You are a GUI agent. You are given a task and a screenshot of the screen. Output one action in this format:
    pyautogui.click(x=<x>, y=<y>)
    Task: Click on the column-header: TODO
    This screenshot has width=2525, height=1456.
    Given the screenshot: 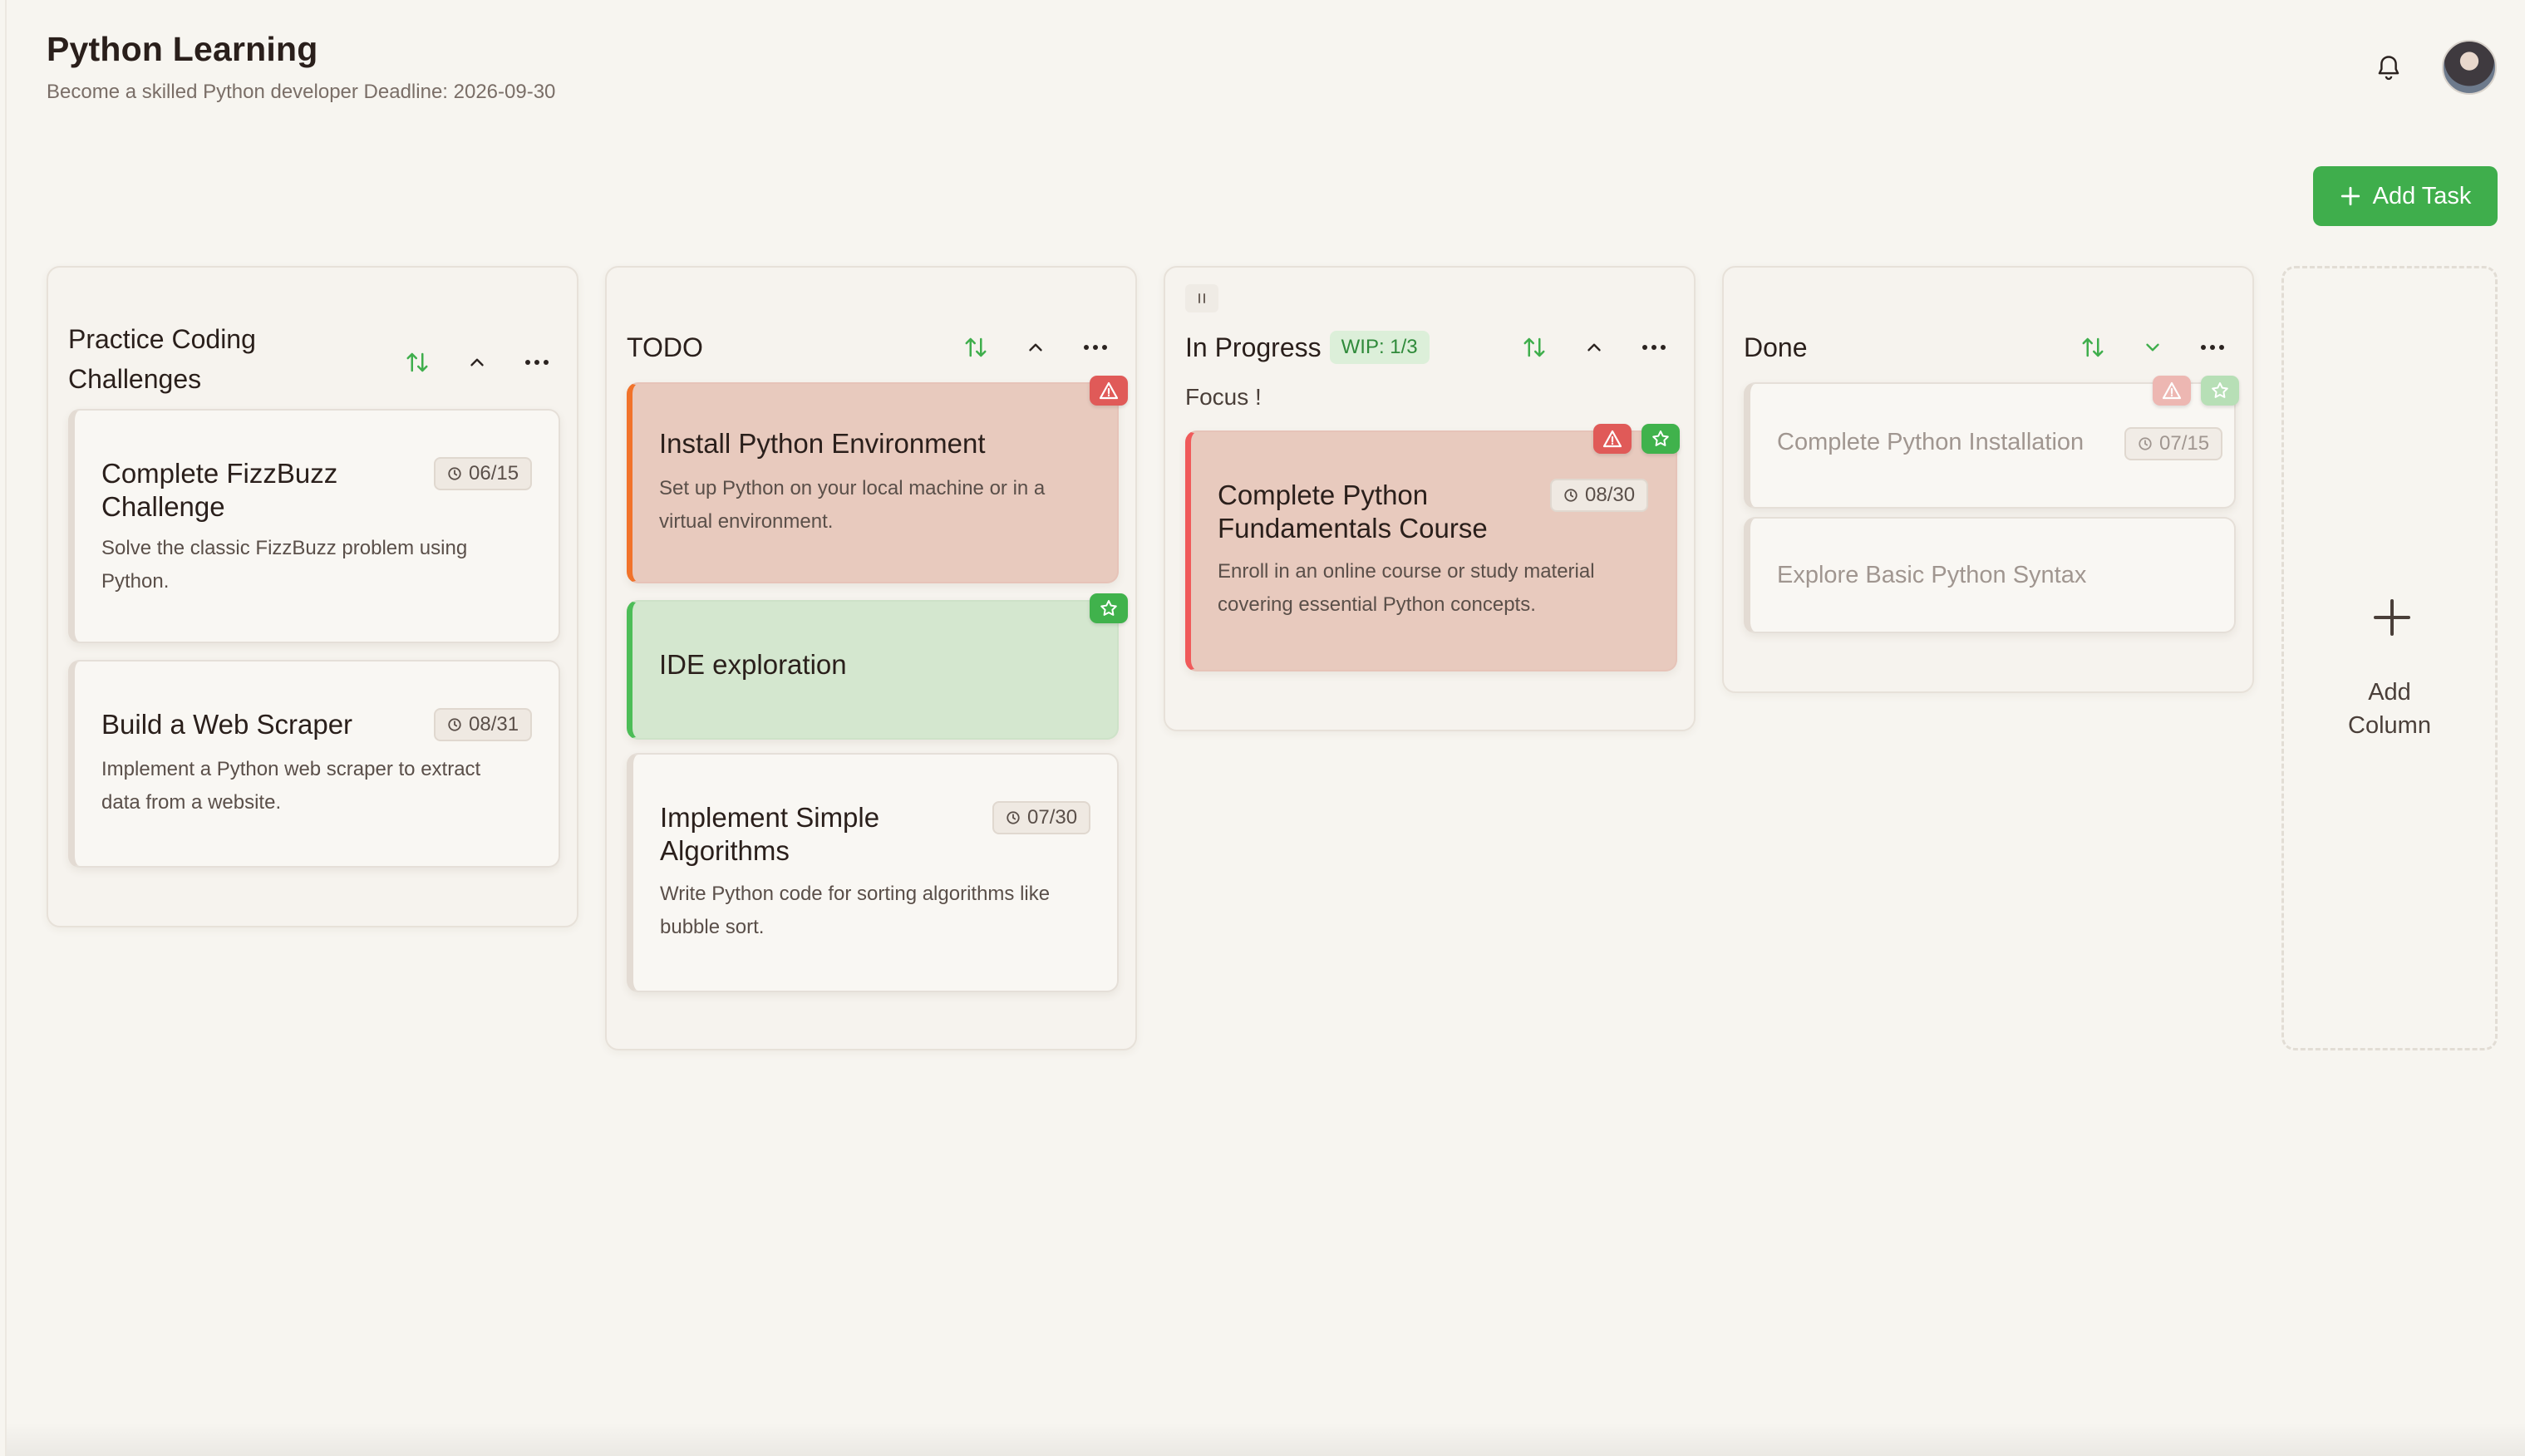 What is the action you would take?
    pyautogui.click(x=871, y=347)
    